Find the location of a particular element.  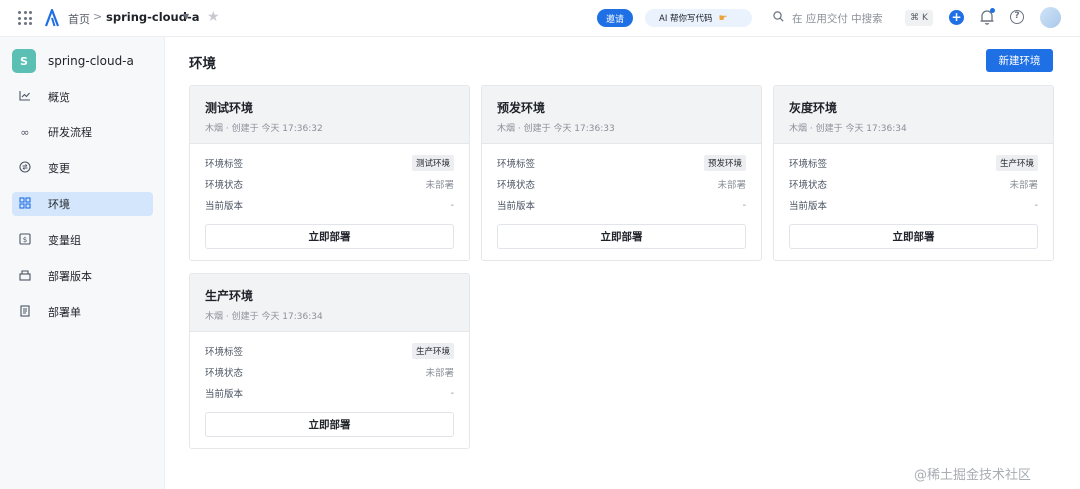

card-title: 灰度环境 is located at coordinates (921, 107).